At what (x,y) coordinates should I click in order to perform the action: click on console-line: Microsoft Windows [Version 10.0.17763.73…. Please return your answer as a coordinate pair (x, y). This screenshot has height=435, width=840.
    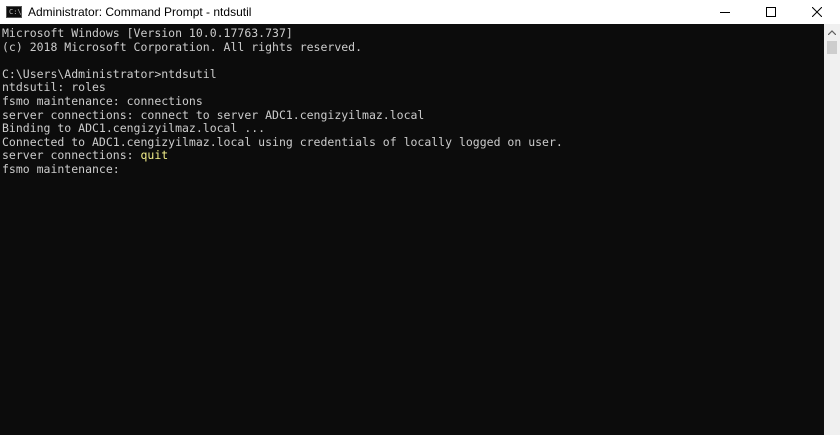
    Looking at the image, I should click on (413, 33).